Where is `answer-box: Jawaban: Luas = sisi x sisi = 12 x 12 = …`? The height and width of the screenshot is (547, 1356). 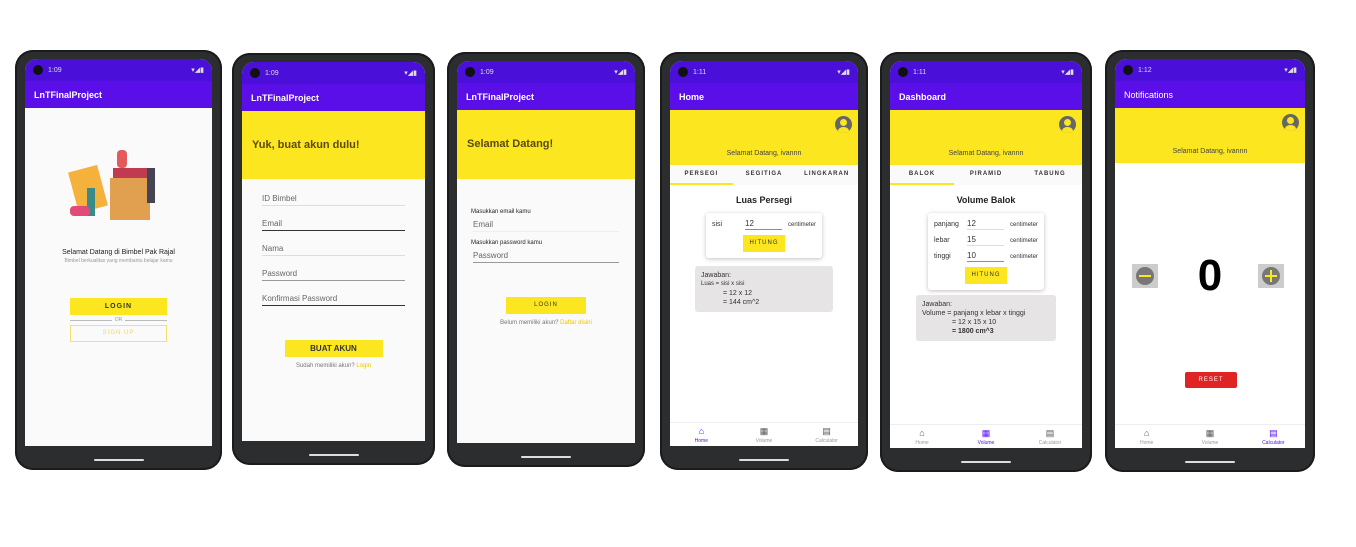
answer-box: Jawaban: Luas = sisi x sisi = 12 x 12 = … is located at coordinates (764, 289).